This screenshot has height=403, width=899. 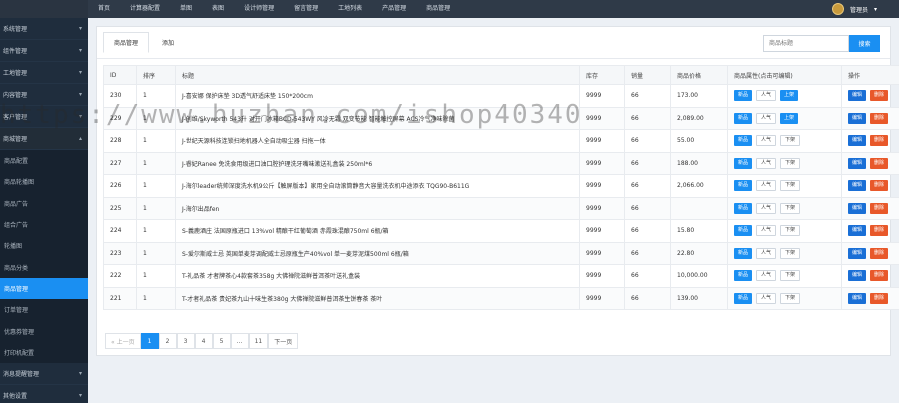 What do you see at coordinates (875, 9) in the screenshot?
I see `chevron-down-icon: ▾` at bounding box center [875, 9].